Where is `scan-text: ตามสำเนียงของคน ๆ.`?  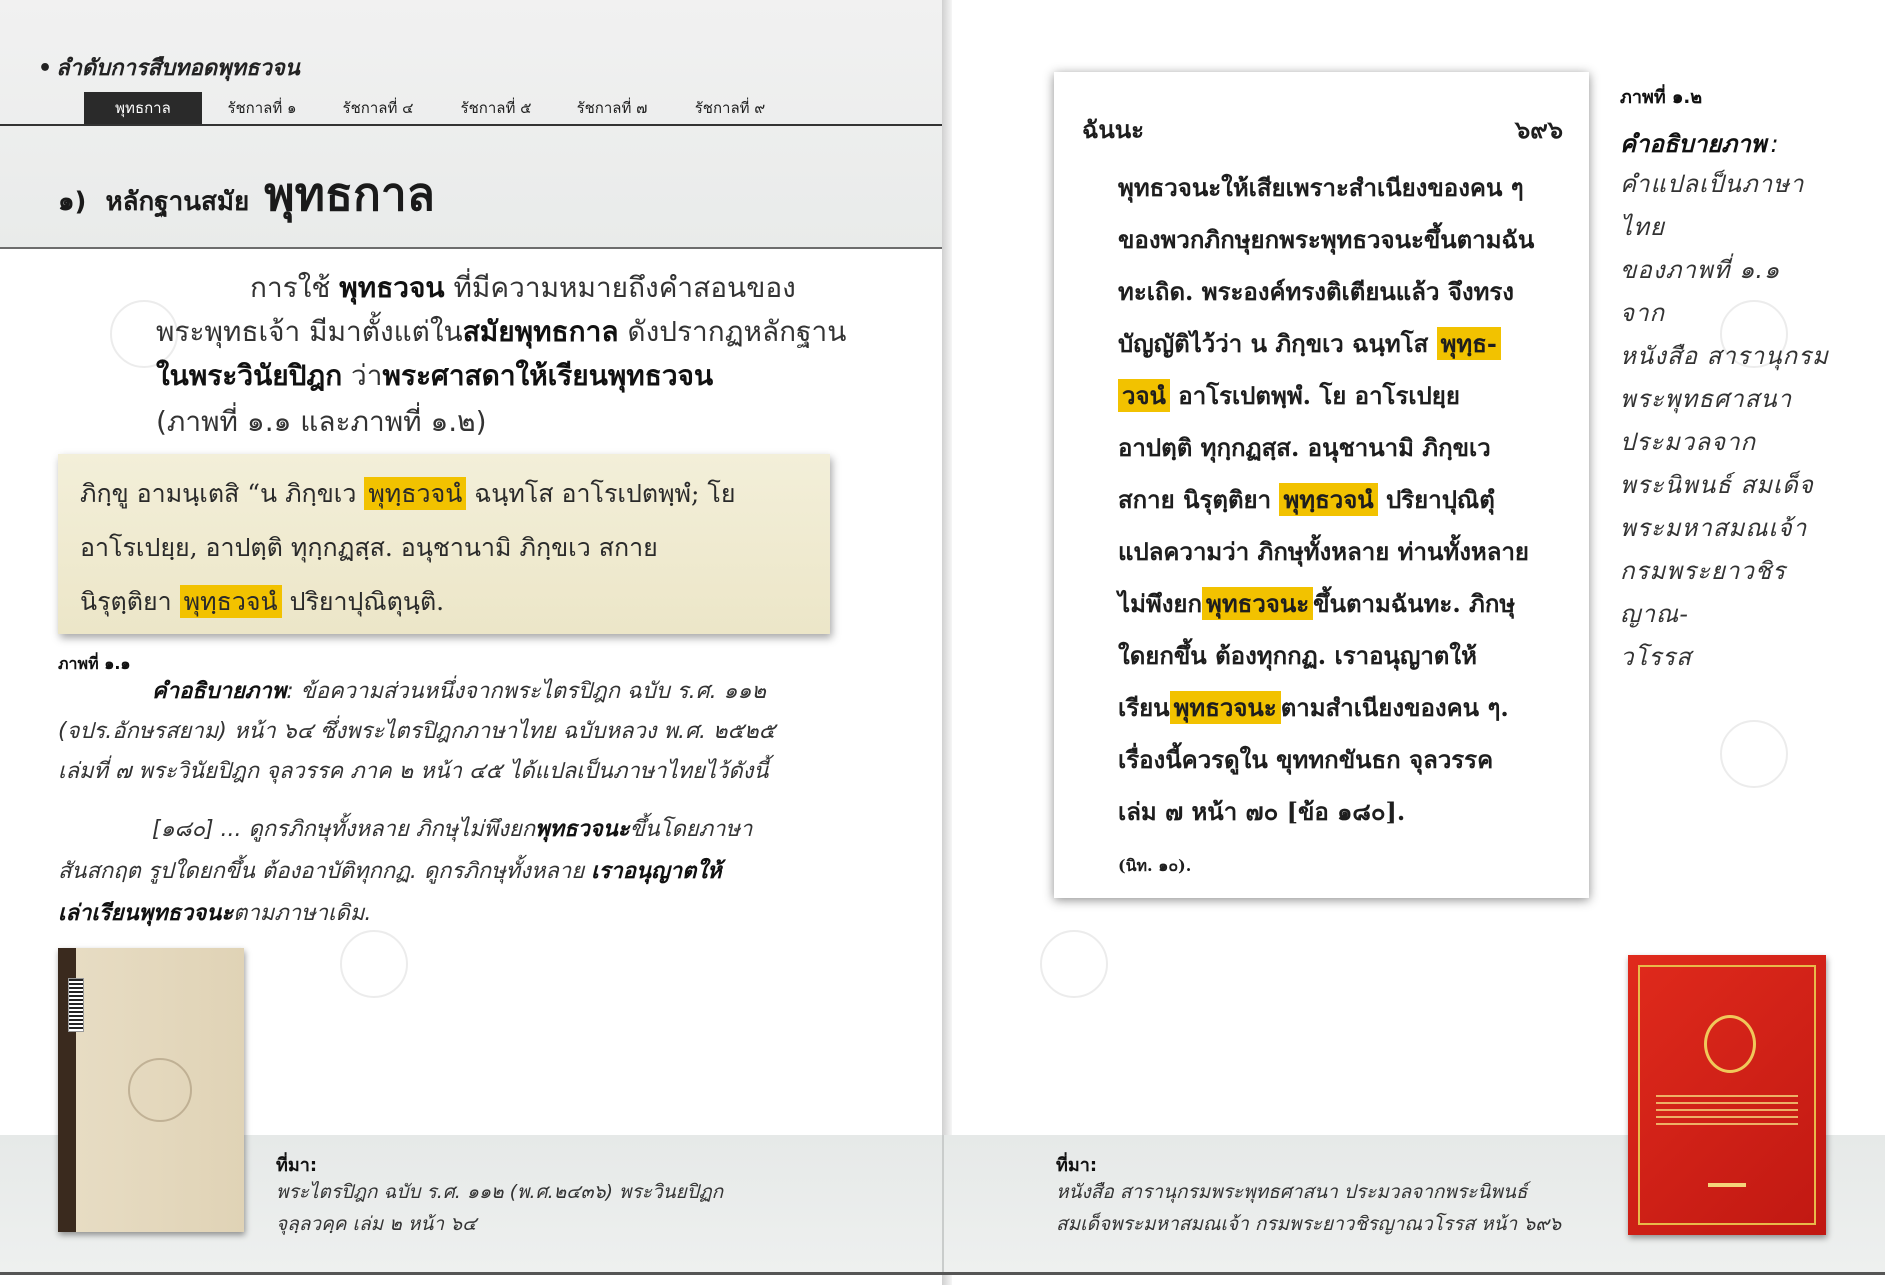
scan-text: ตามสำเนียงของคน ๆ. is located at coordinates (1394, 707).